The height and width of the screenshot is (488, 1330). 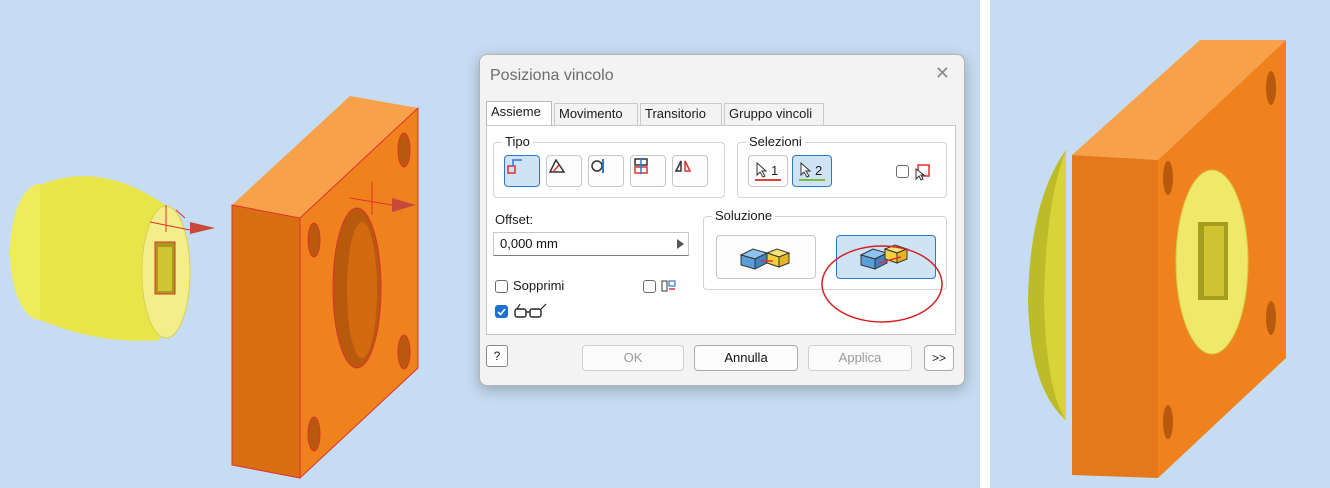 What do you see at coordinates (517, 141) in the screenshot?
I see `tipo-label: Tipo` at bounding box center [517, 141].